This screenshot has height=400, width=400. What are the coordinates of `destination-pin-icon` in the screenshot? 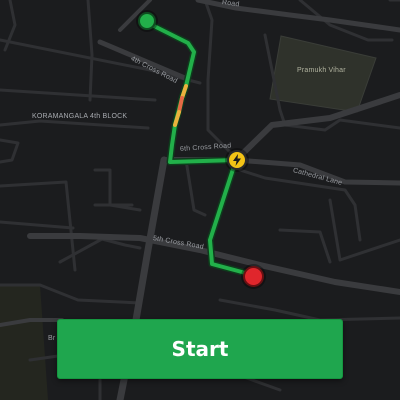 It's located at (253, 276).